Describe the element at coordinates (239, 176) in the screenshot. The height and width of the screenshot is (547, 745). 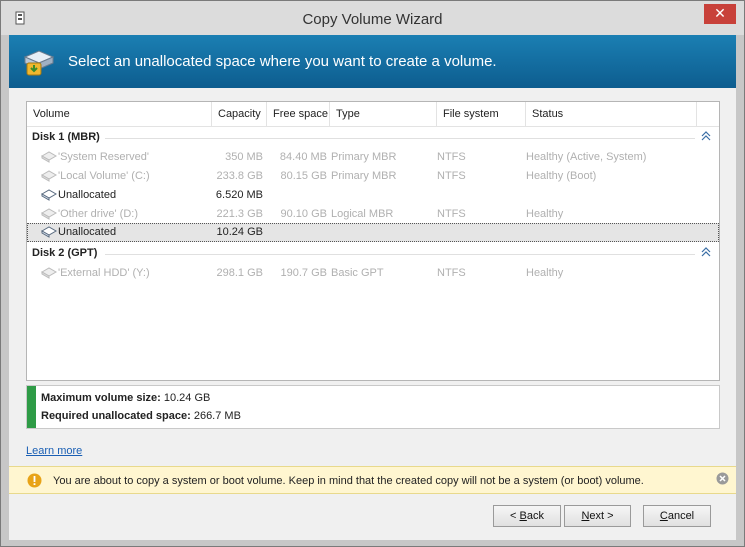
I see `volume-capacity: 233.8 GB` at that location.